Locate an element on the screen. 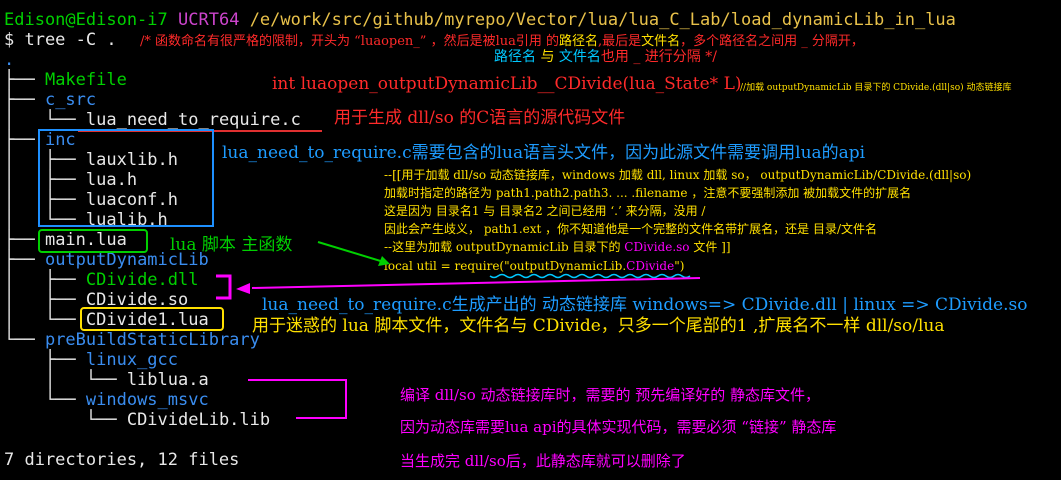 The image size is (1061, 480). require-wavy-underline is located at coordinates (590, 276).